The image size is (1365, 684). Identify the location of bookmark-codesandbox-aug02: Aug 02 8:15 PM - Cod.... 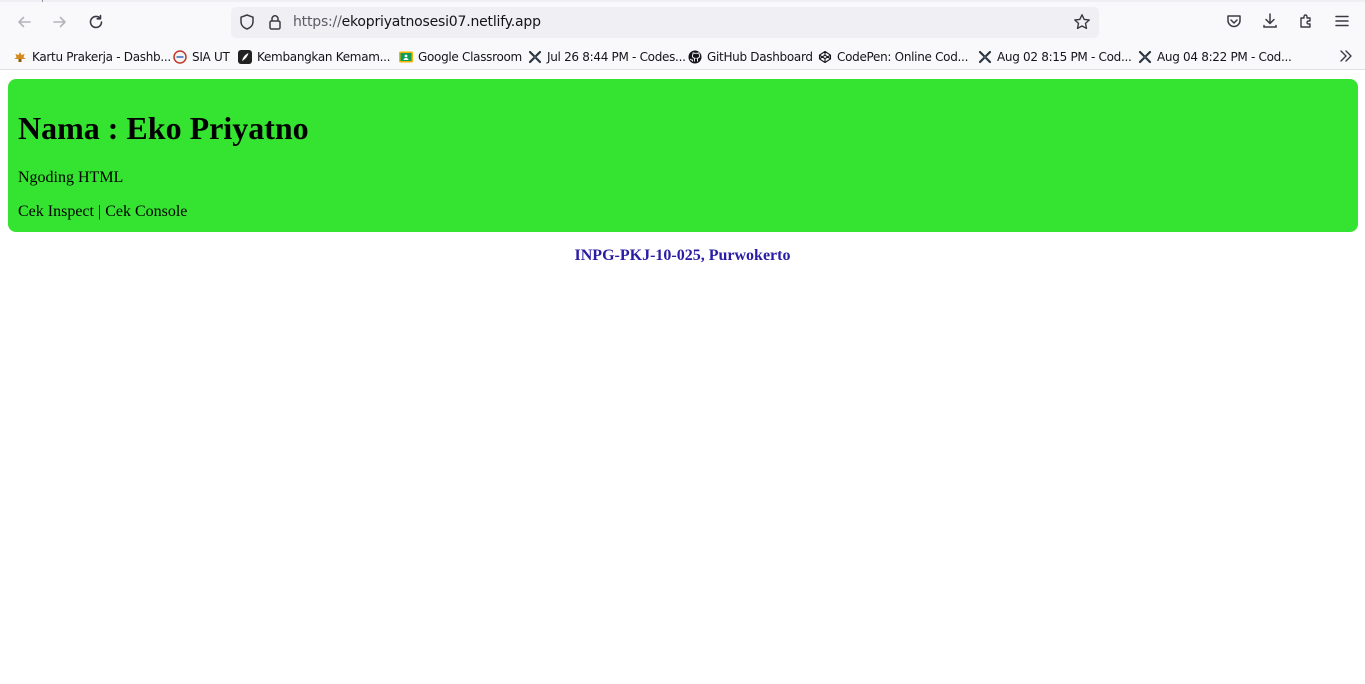
(1055, 56).